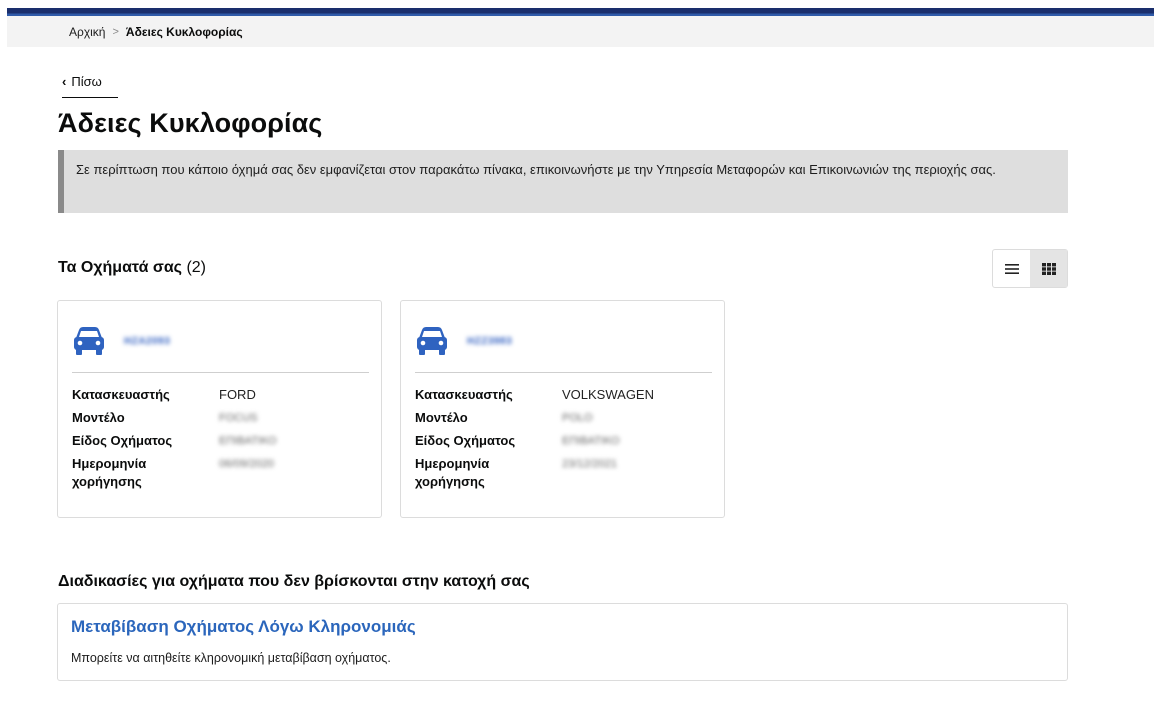 The height and width of the screenshot is (715, 1154). I want to click on manufacturer-value: VOLKSWAGEN, so click(608, 394).